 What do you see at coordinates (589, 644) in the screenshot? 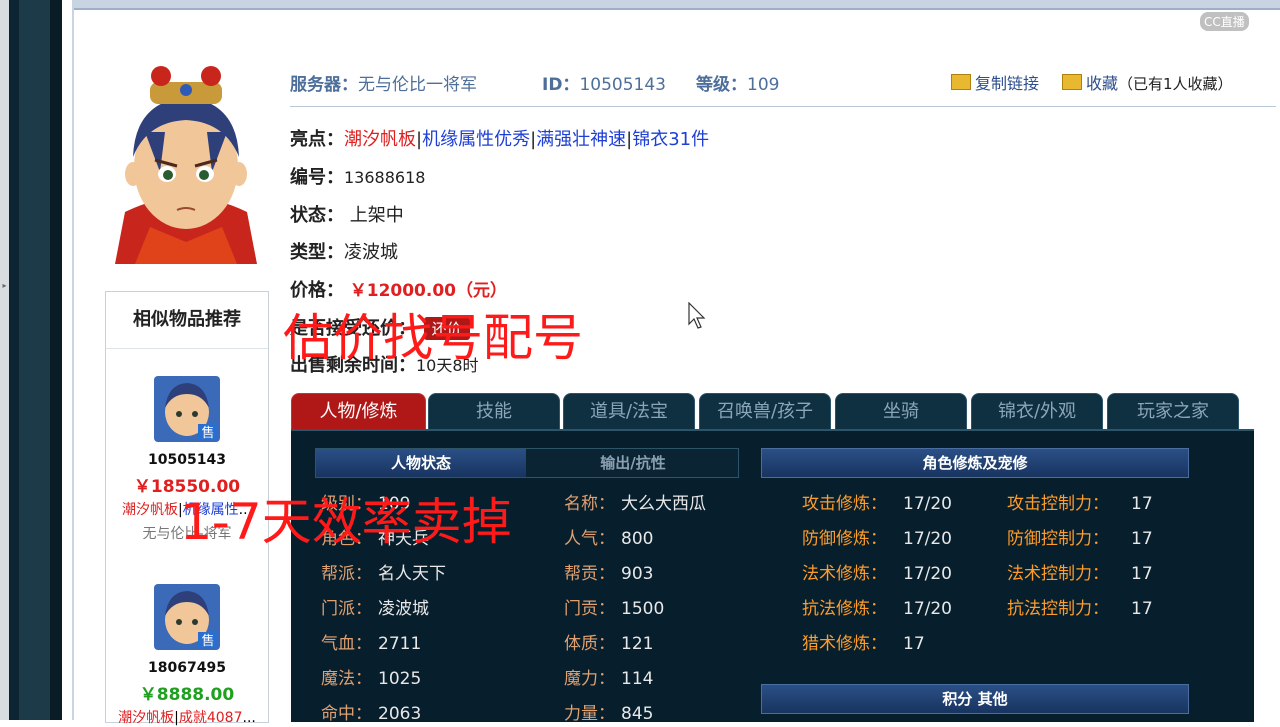
I see `stat-label: 体质：` at bounding box center [589, 644].